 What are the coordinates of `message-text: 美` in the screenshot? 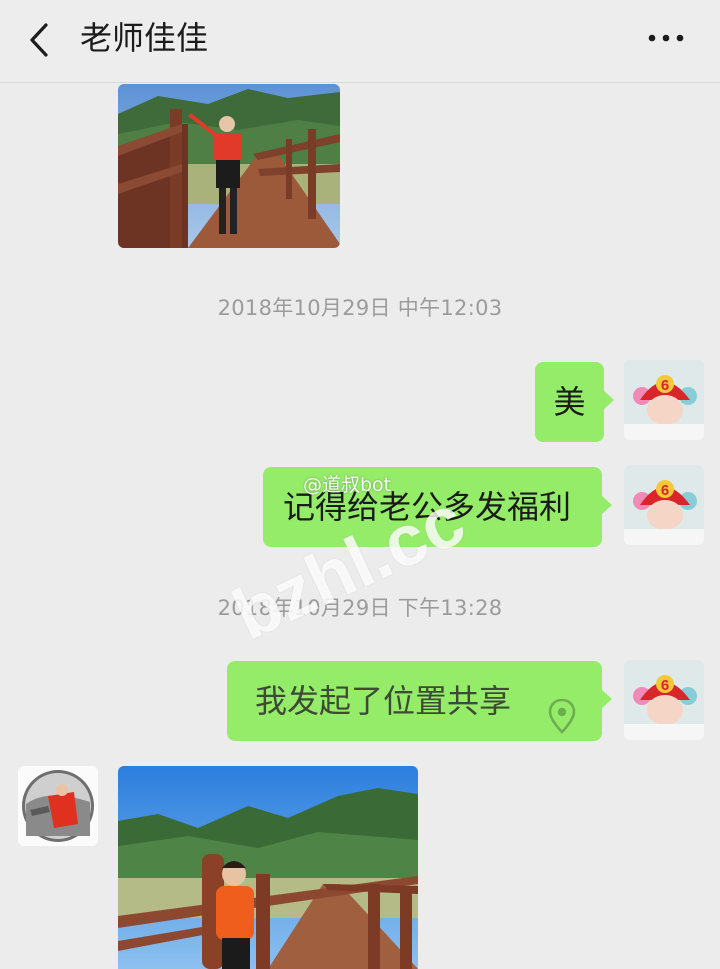 It's located at (569, 402).